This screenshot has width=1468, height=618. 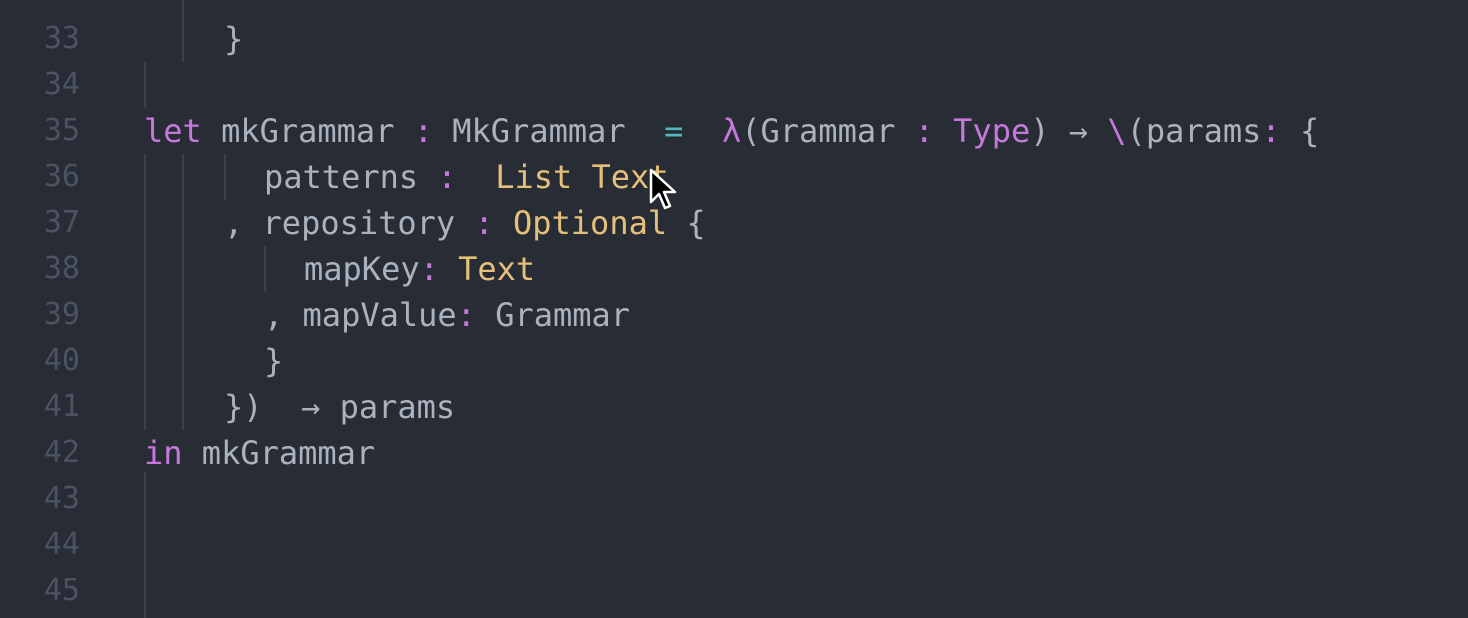 What do you see at coordinates (61, 84) in the screenshot?
I see `line-number: 34` at bounding box center [61, 84].